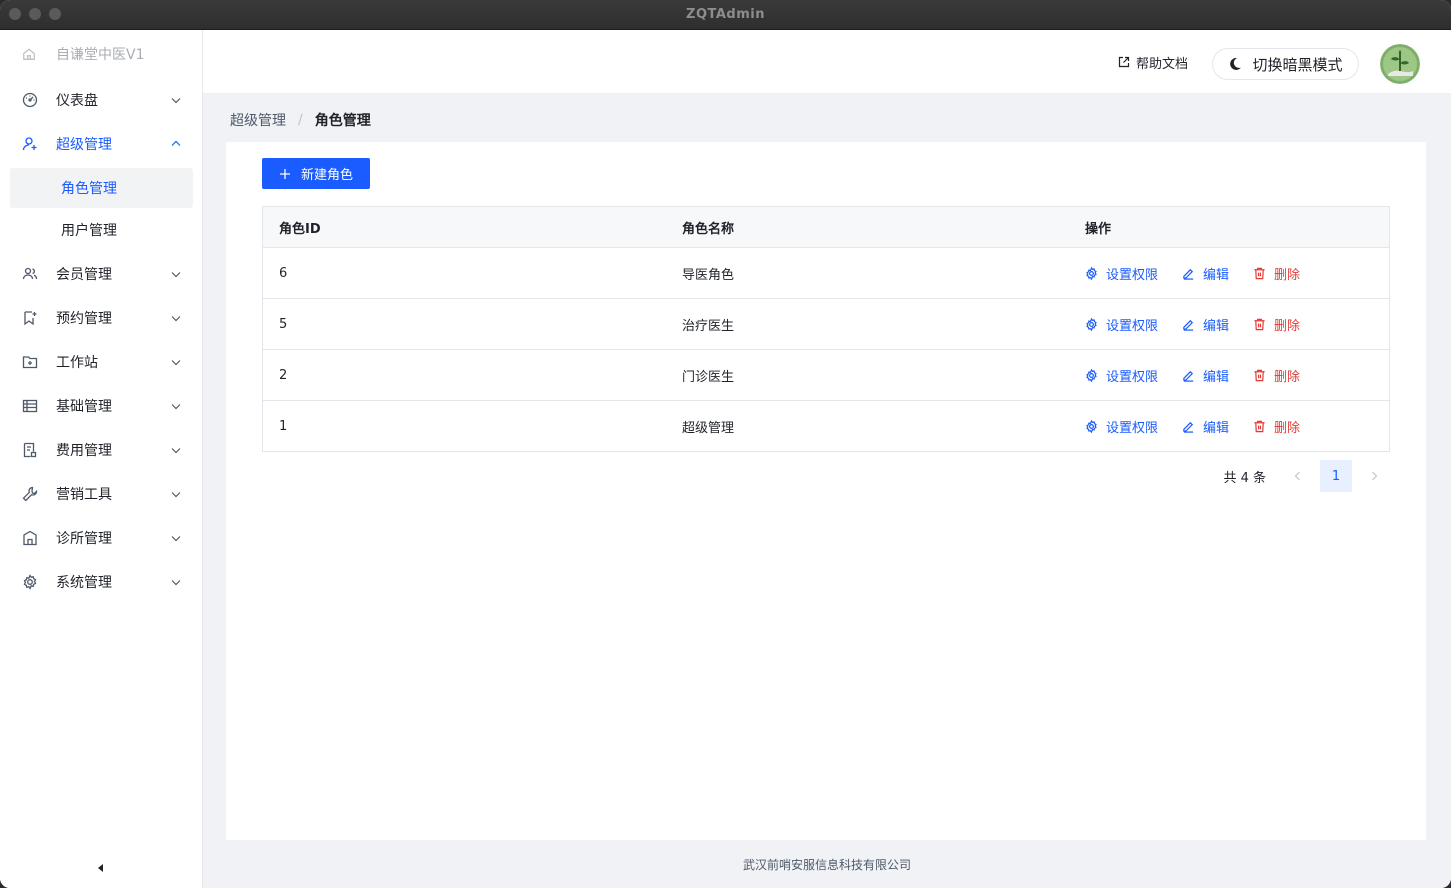 The image size is (1451, 888). I want to click on sidebar-item-label: 系统管理, so click(84, 583).